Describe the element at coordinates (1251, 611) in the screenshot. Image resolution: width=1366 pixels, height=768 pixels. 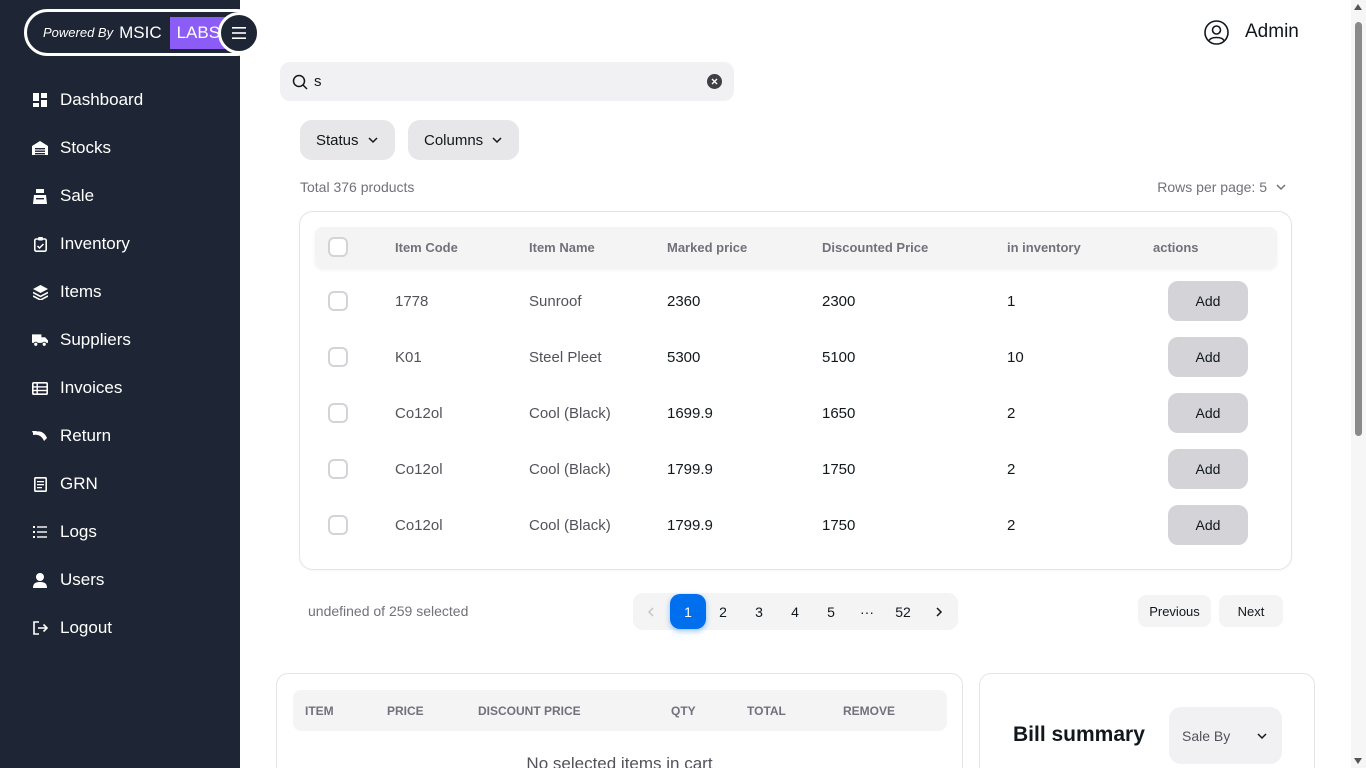
I see `next-button: Next` at that location.